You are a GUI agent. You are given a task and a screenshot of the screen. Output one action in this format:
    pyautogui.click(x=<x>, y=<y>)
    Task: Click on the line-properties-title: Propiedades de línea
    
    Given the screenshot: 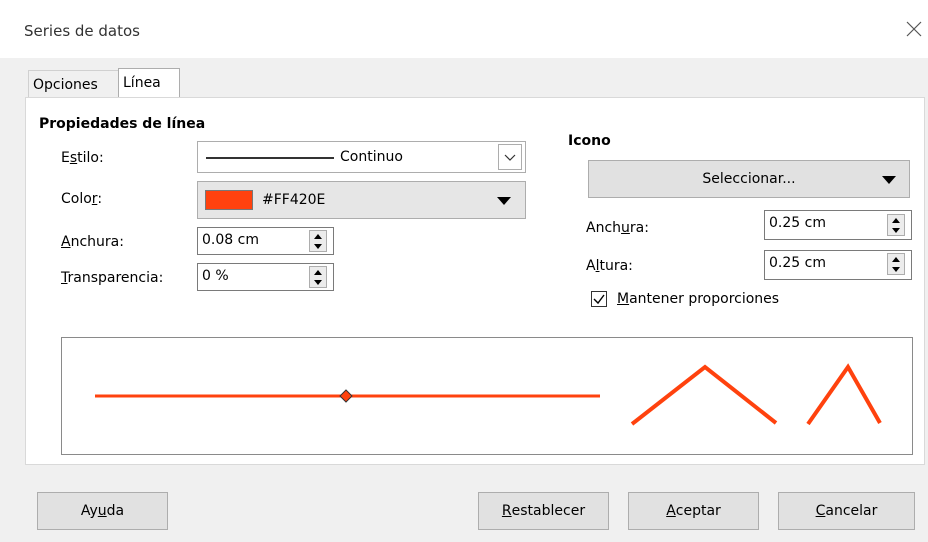 What is the action you would take?
    pyautogui.click(x=122, y=124)
    